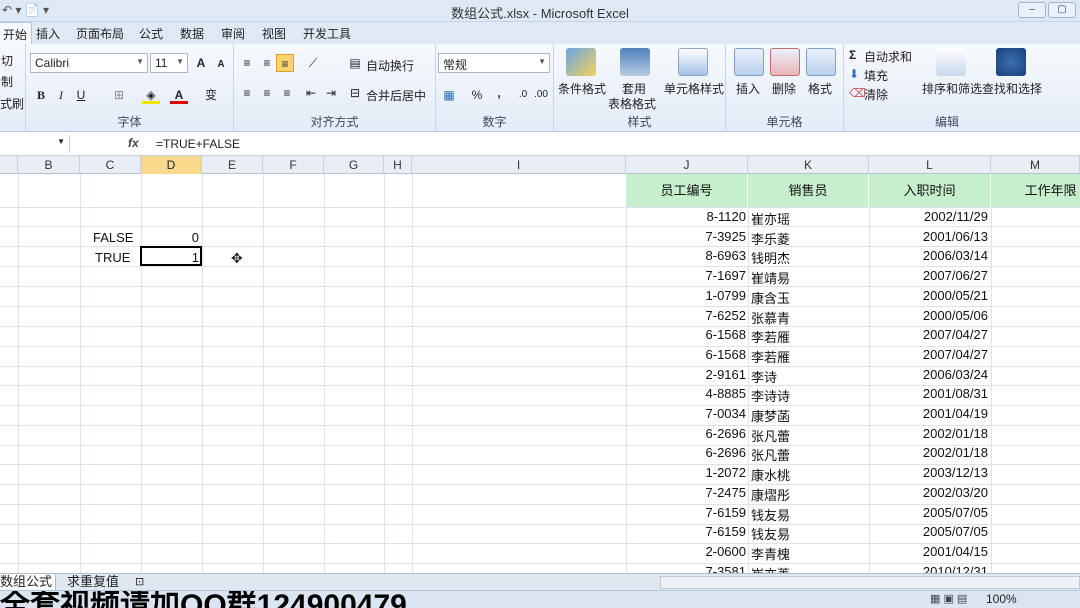 The image size is (1080, 608). What do you see at coordinates (151, 33) in the screenshot?
I see `tab-formulas: 公式` at bounding box center [151, 33].